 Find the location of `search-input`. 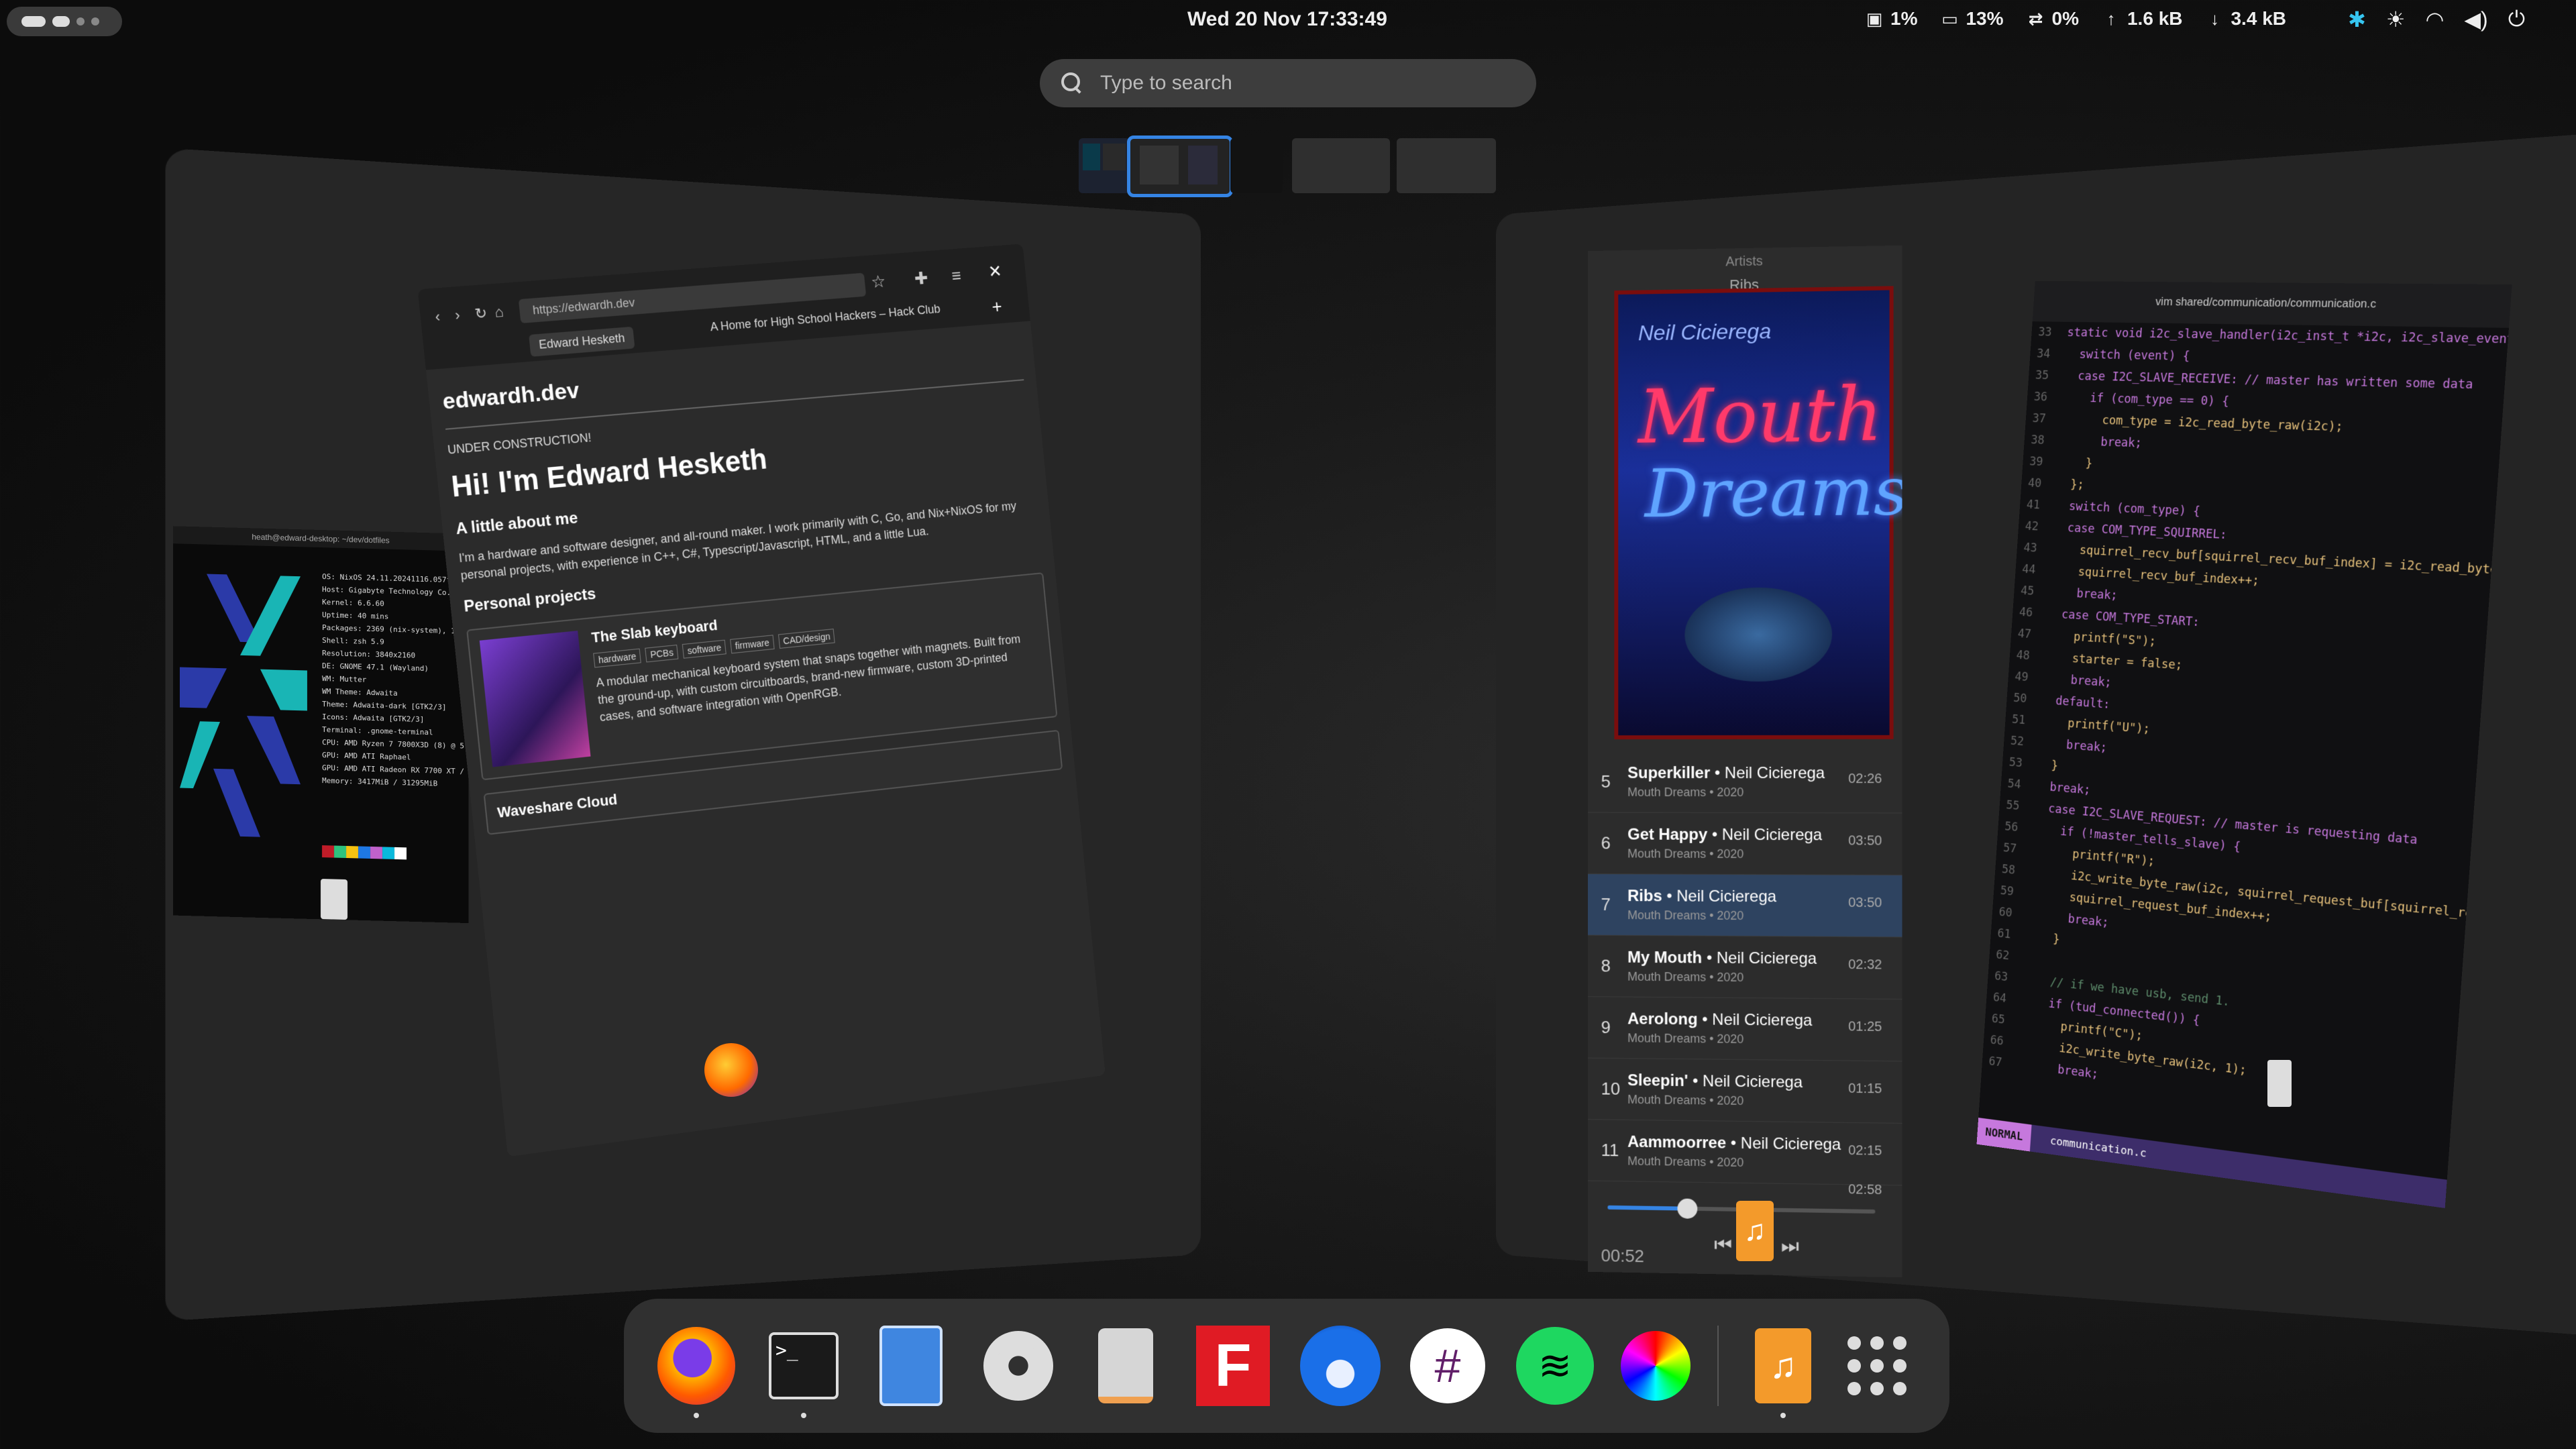

search-input is located at coordinates (1301, 83).